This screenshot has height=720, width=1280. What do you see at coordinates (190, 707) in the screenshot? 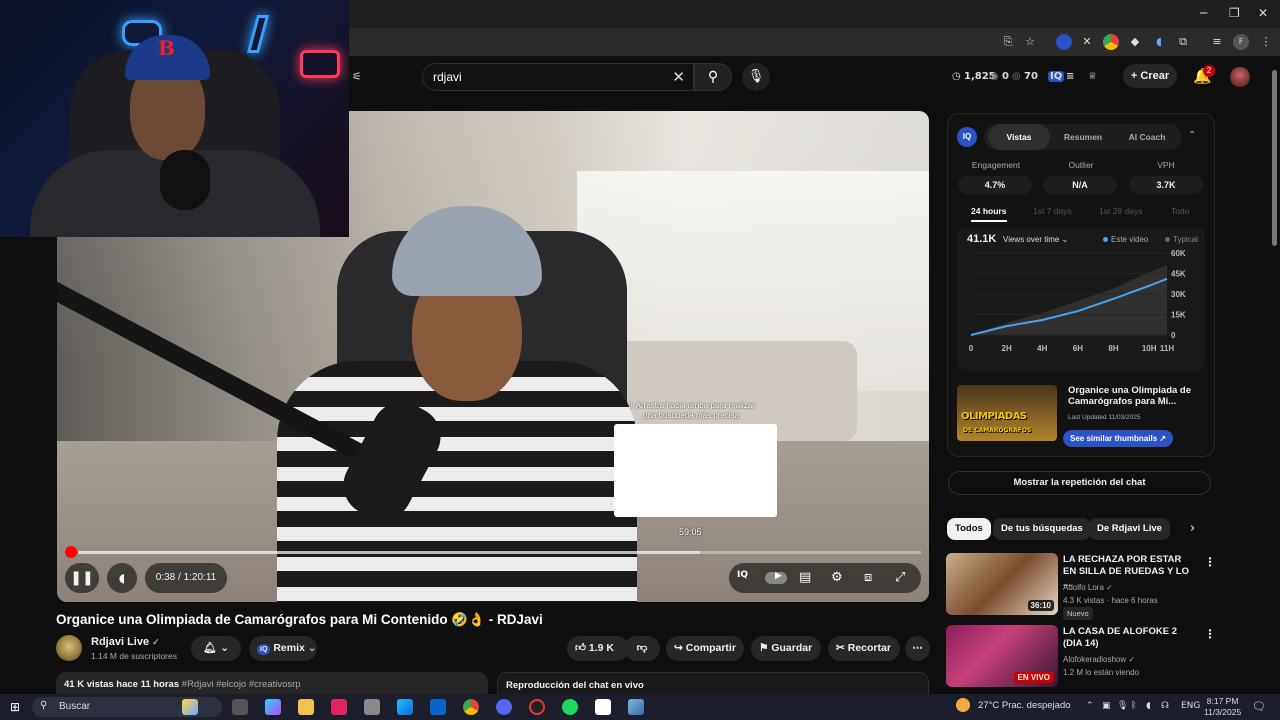
I see `copilot-sparkle-icon` at bounding box center [190, 707].